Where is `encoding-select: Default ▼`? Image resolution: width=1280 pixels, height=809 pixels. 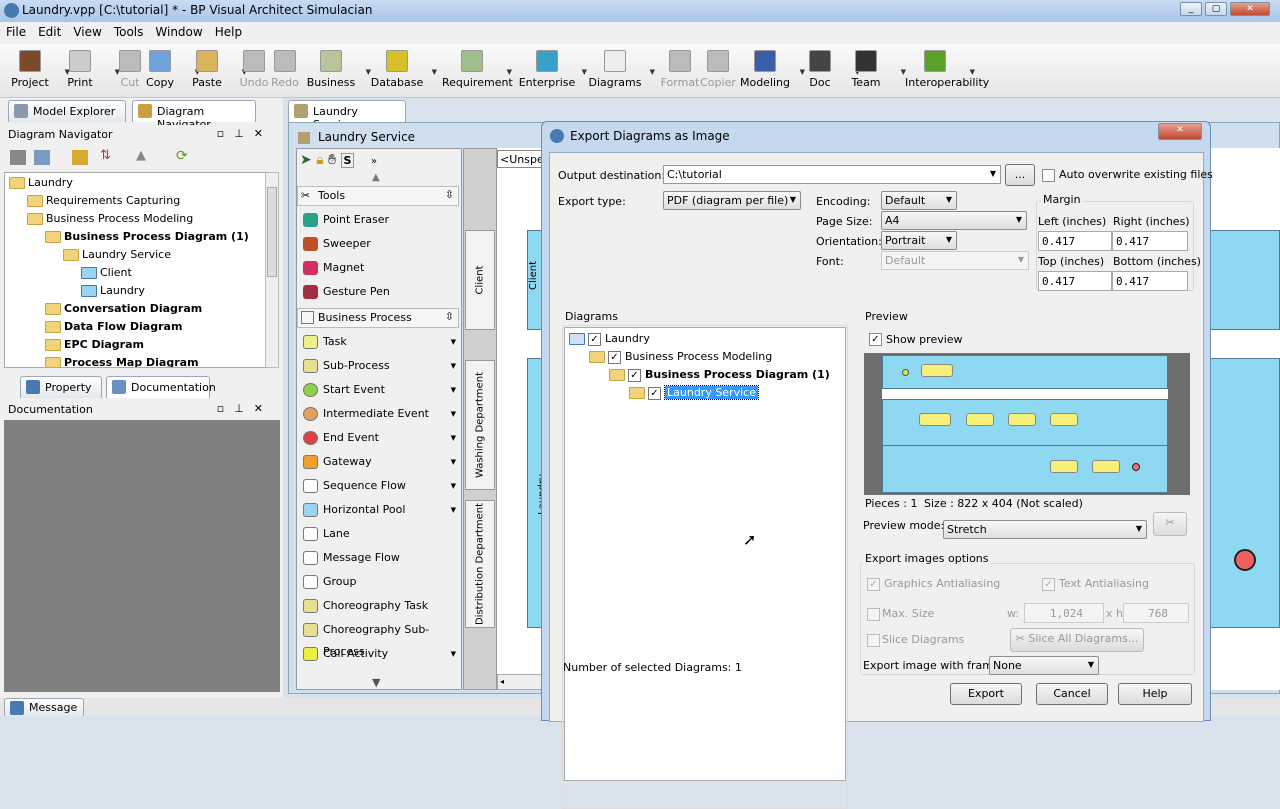
encoding-select: Default ▼ is located at coordinates (919, 200).